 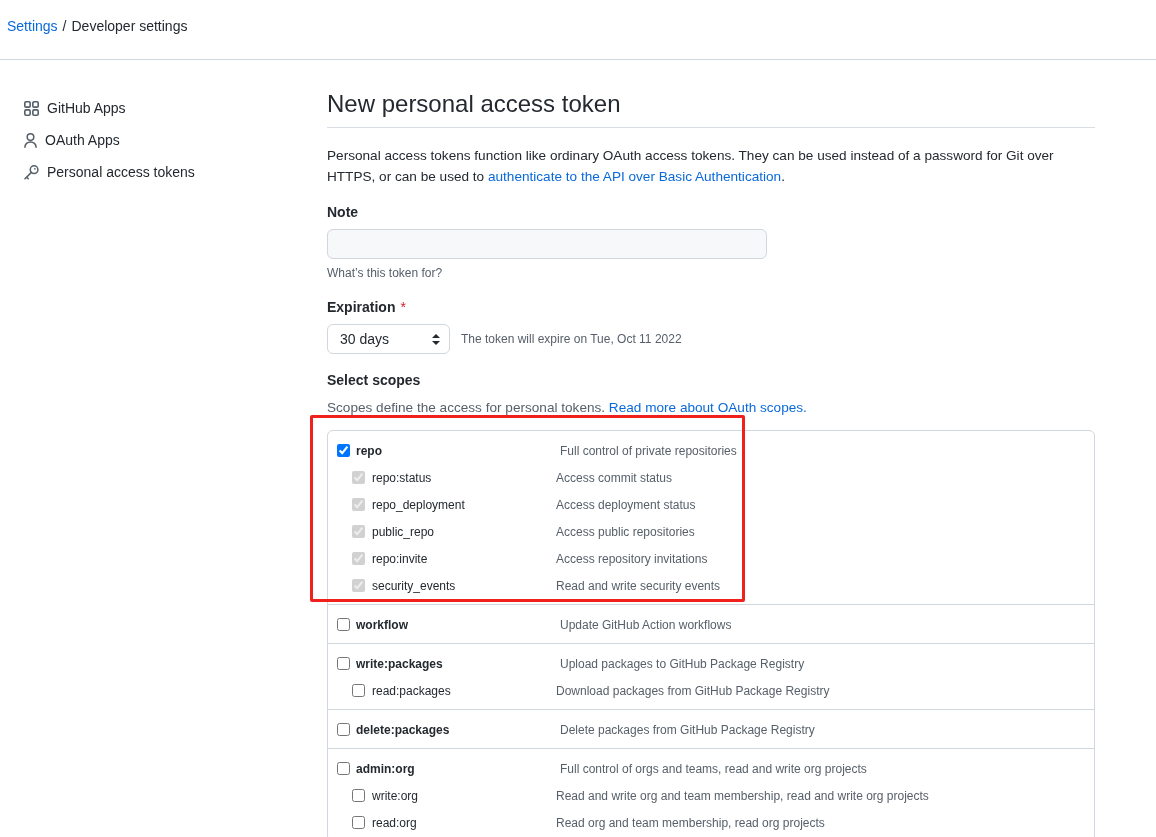 I want to click on scope-name: admin:org, so click(x=386, y=768).